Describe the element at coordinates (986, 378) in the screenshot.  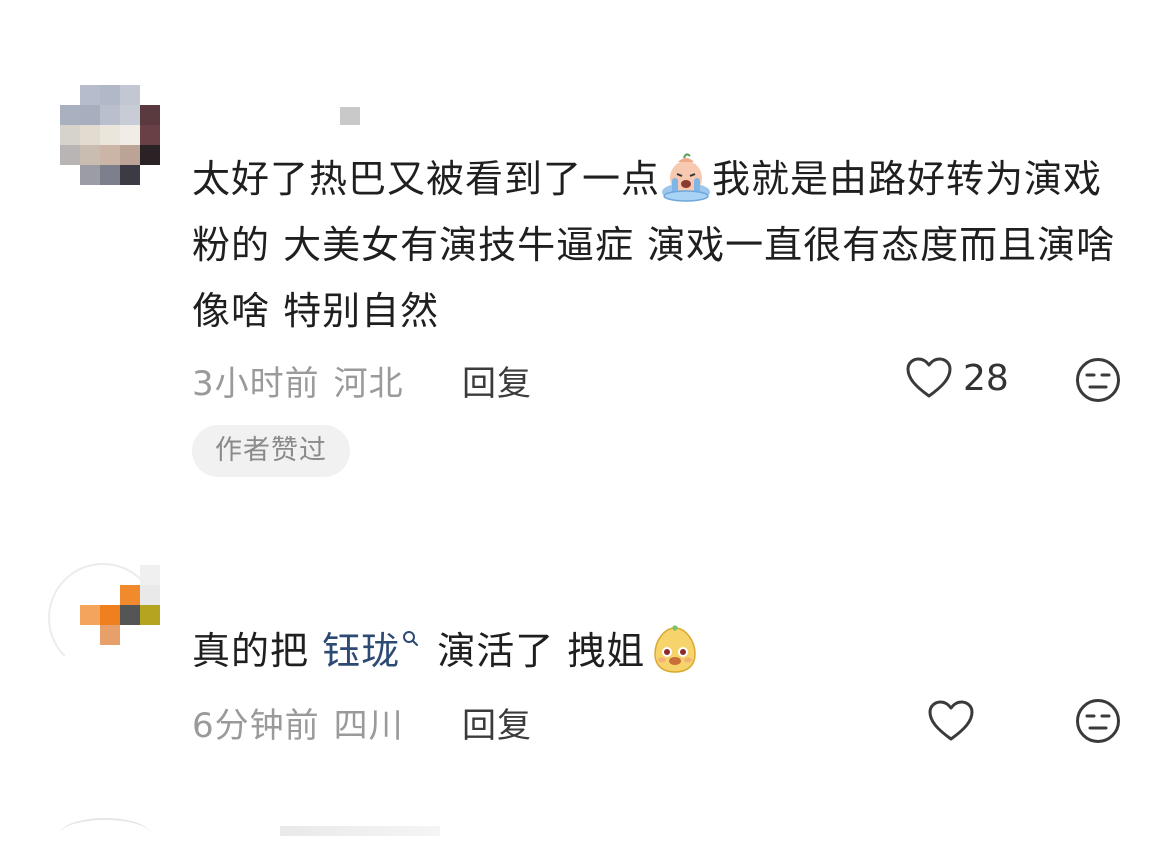
I see `like-count: 28` at that location.